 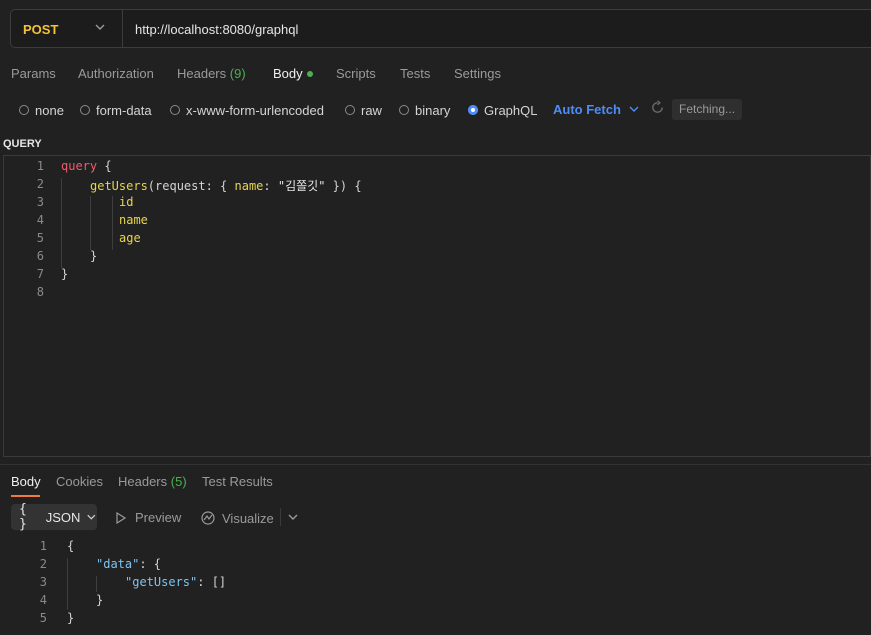 What do you see at coordinates (208, 518) in the screenshot?
I see `visualize-icon` at bounding box center [208, 518].